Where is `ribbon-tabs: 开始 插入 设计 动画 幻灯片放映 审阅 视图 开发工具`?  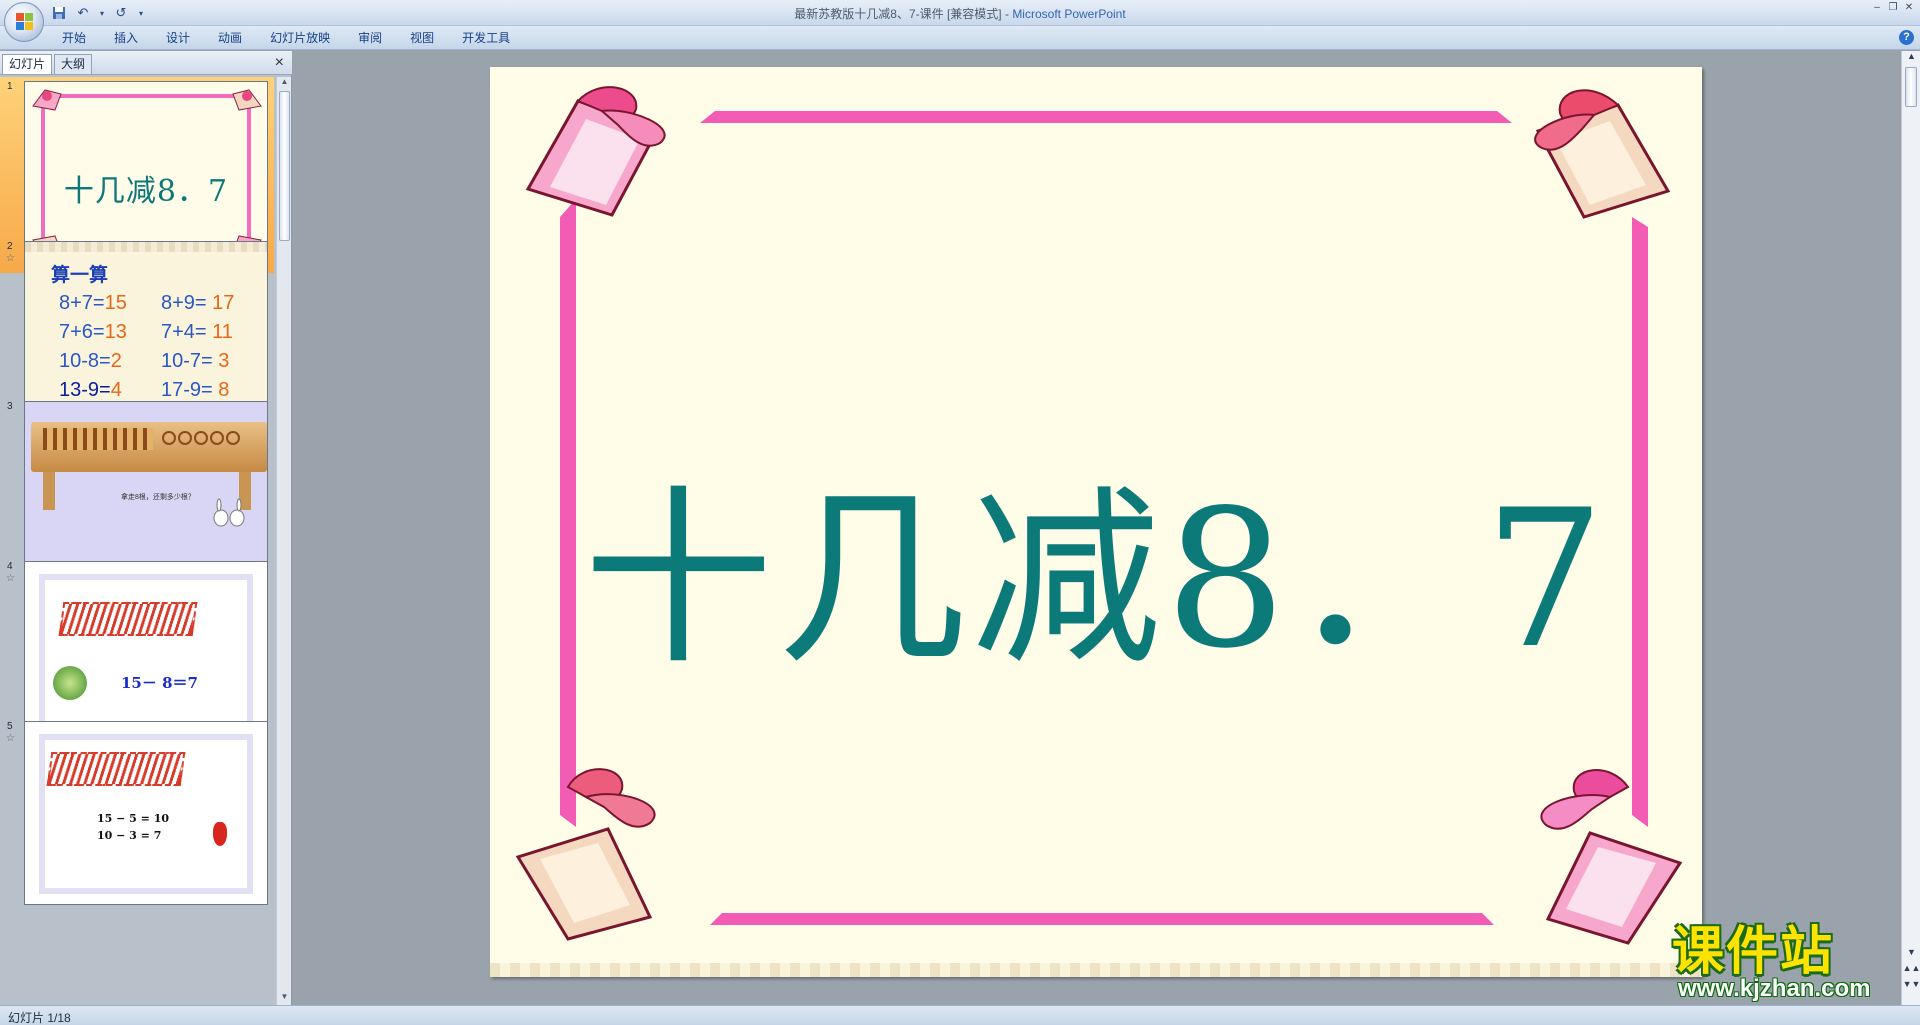 ribbon-tabs: 开始 插入 设计 动画 幻灯片放映 审阅 视图 开发工具 is located at coordinates (286, 38).